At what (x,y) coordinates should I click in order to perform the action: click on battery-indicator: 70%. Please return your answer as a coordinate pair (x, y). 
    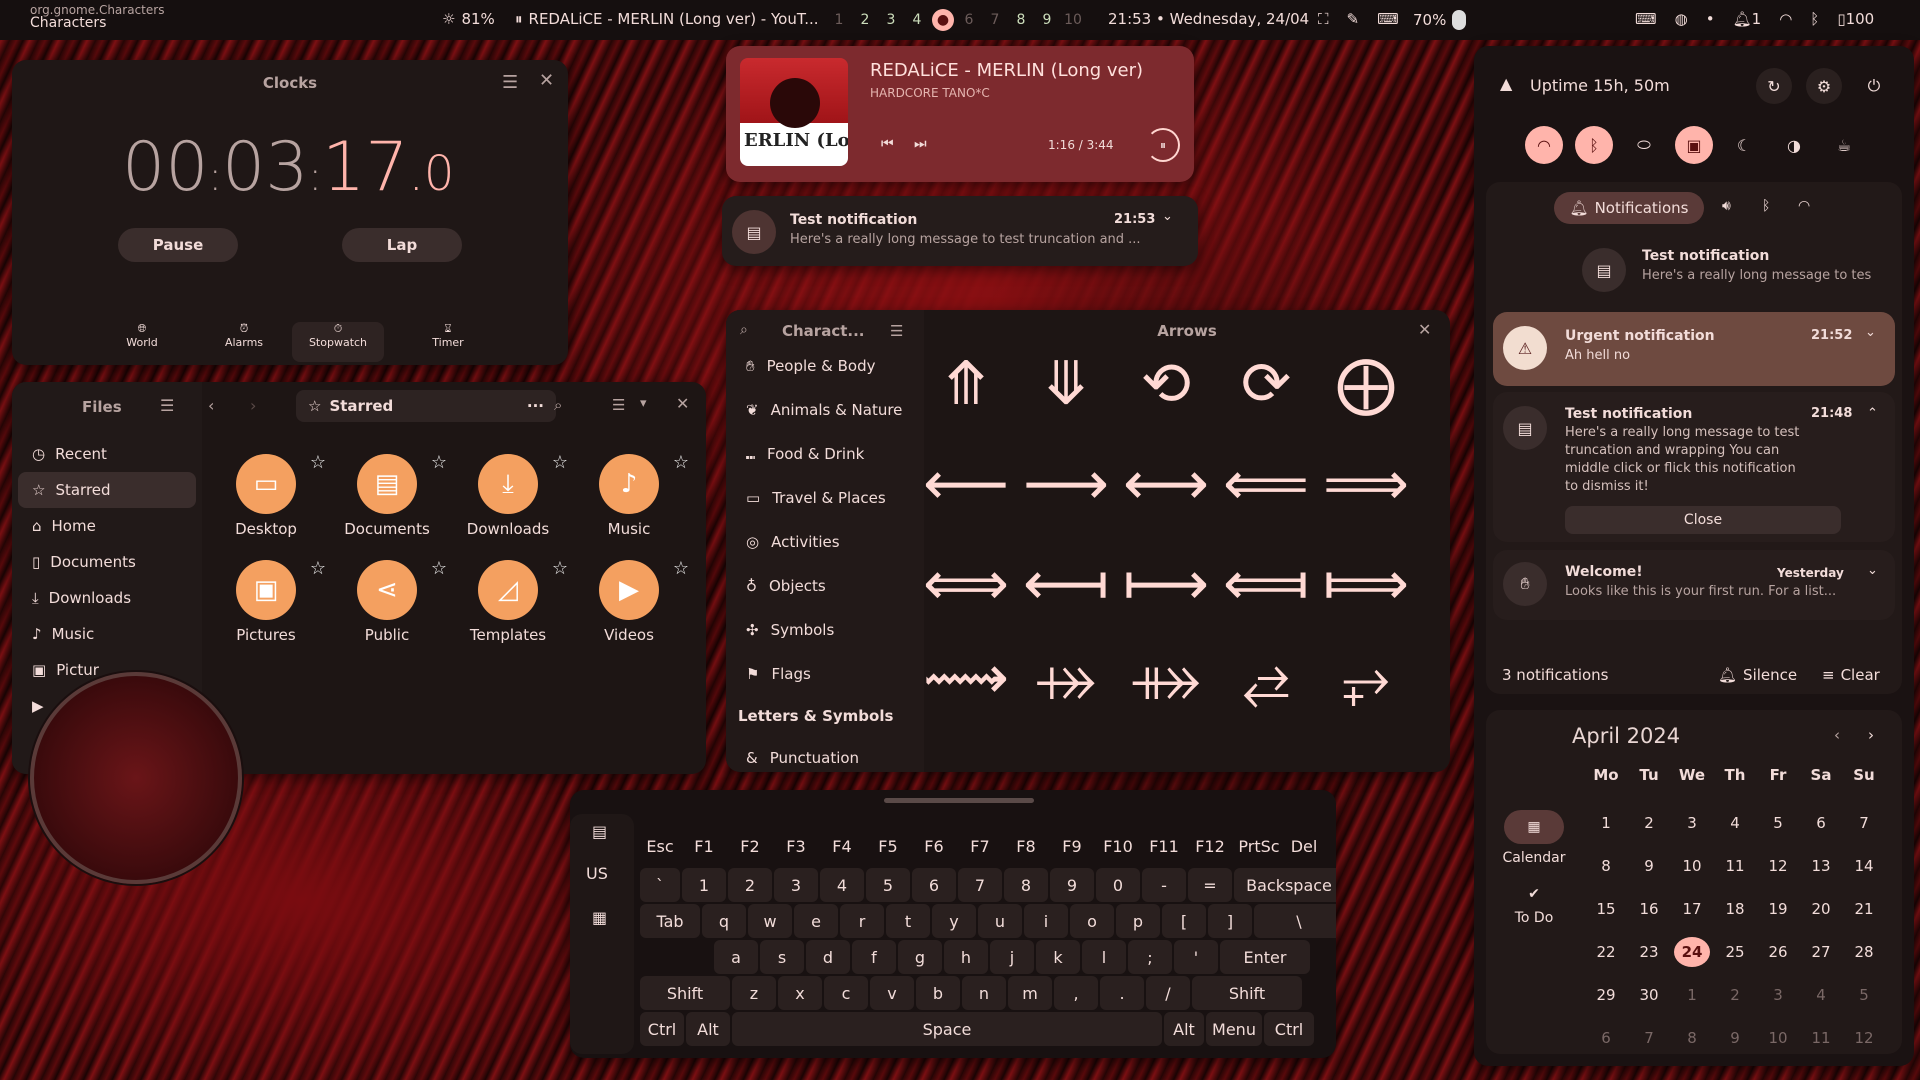
    Looking at the image, I should click on (1440, 20).